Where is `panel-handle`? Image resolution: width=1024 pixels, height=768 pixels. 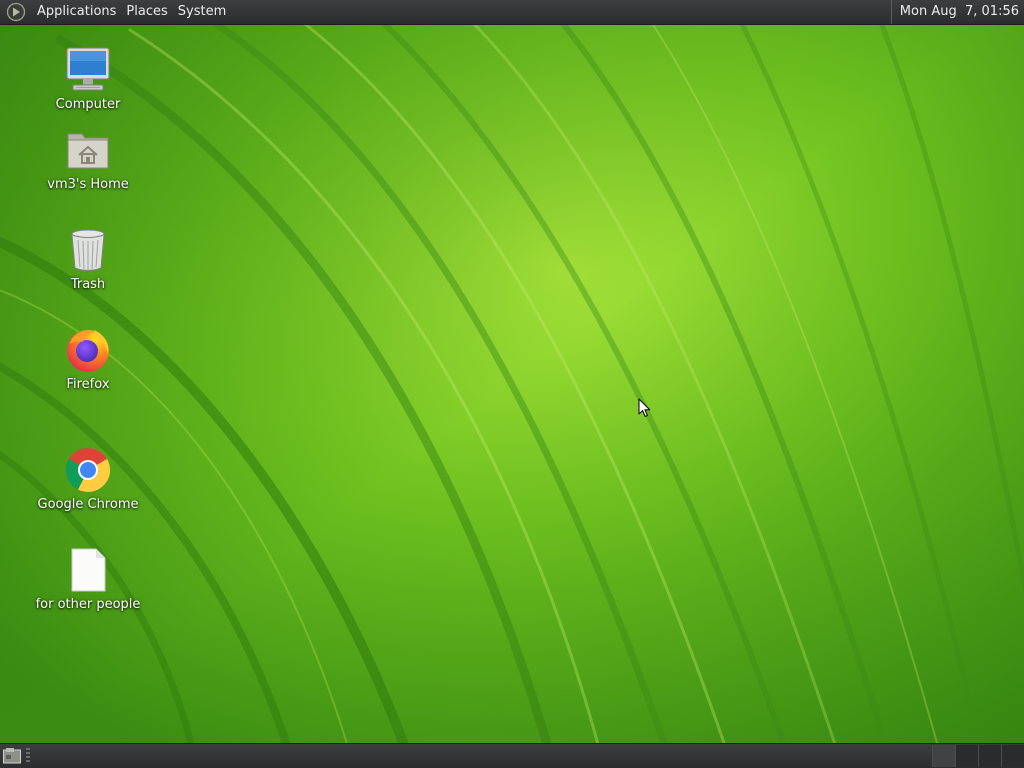 panel-handle is located at coordinates (28, 756).